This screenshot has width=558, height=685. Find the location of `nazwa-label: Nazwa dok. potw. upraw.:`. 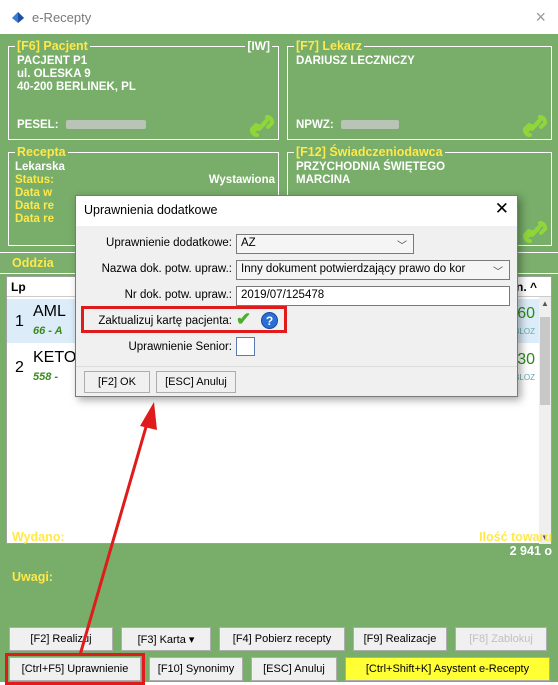

nazwa-label: Nazwa dok. potw. upraw.: is located at coordinates (166, 269).